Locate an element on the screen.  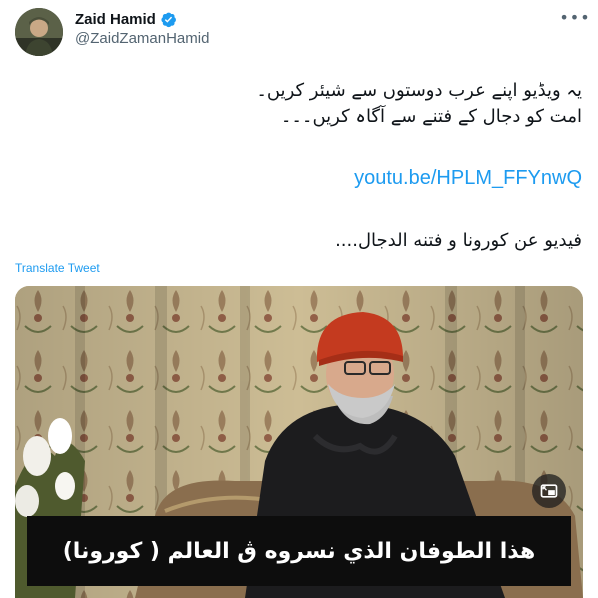
avatar-image is located at coordinates (39, 32).